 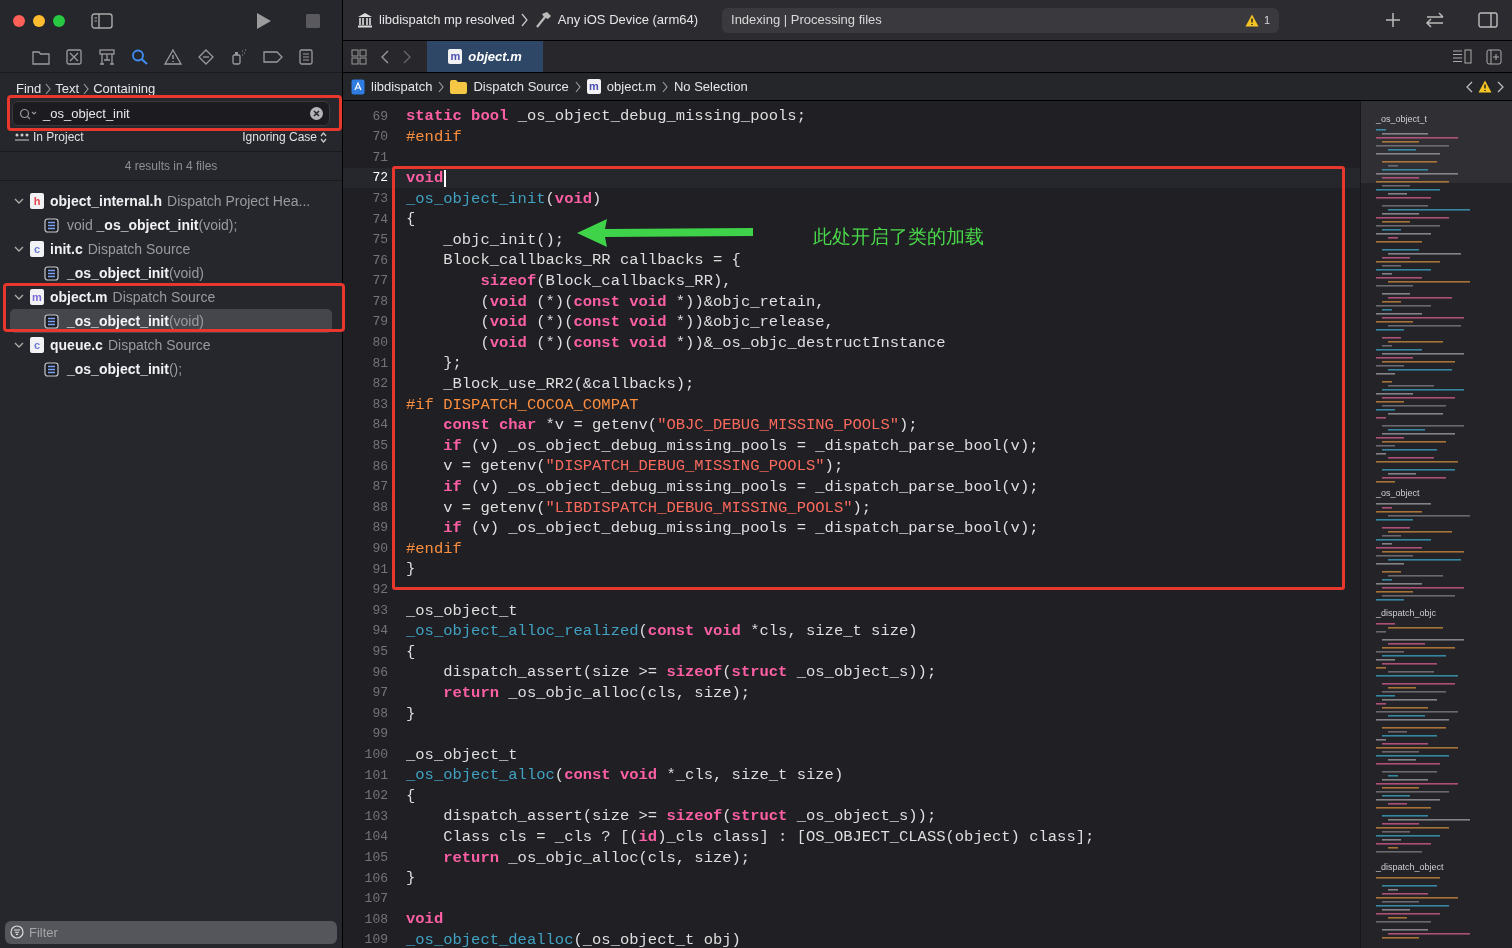 What do you see at coordinates (411, 878) in the screenshot?
I see `code-line: }` at bounding box center [411, 878].